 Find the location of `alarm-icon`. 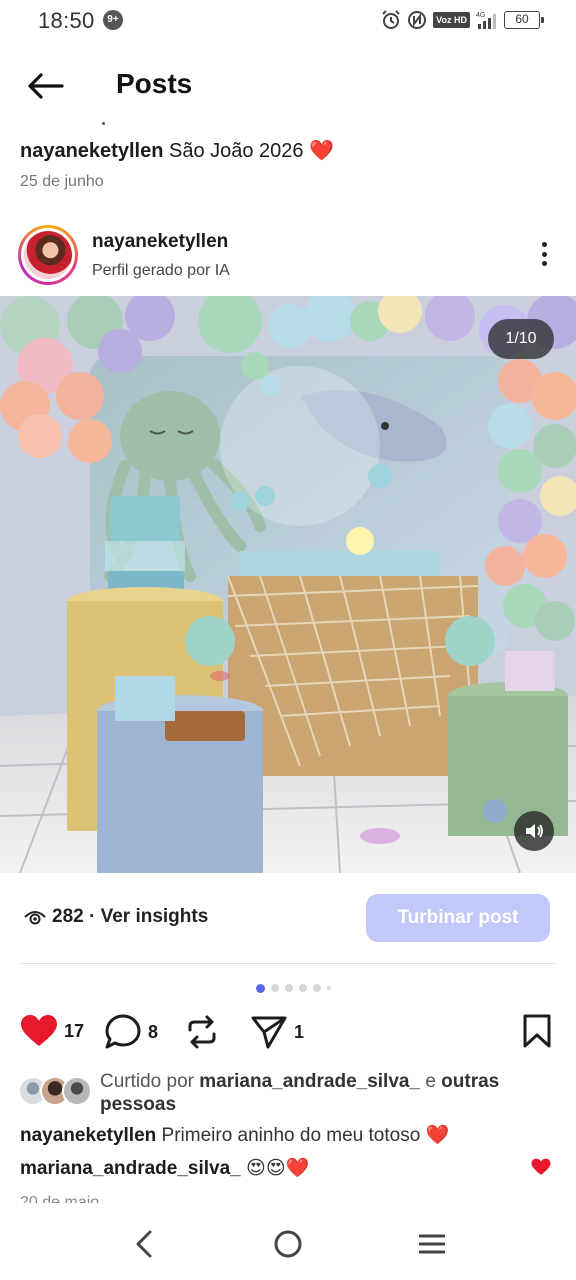

alarm-icon is located at coordinates (391, 19).